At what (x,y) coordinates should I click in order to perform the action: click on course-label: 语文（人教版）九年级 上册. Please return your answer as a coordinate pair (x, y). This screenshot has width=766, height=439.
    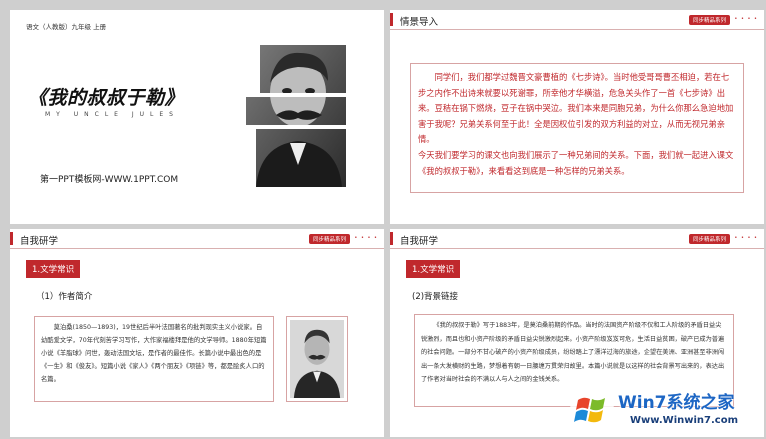
    Looking at the image, I should click on (66, 27).